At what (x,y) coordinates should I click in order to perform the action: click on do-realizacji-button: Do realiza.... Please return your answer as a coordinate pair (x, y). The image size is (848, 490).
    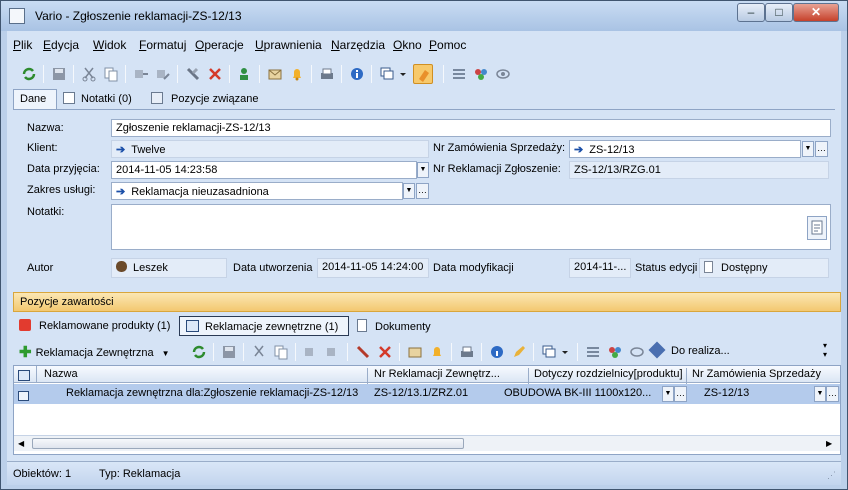
    Looking at the image, I should click on (689, 350).